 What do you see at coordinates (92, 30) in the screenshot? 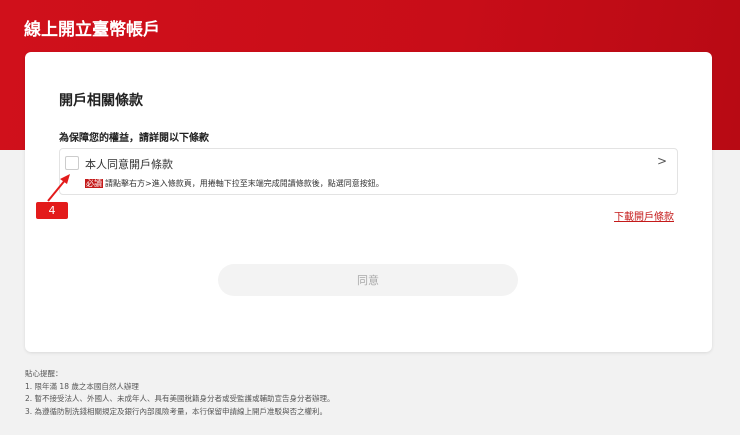
I see `page-title: 線上開立臺幣帳戶` at bounding box center [92, 30].